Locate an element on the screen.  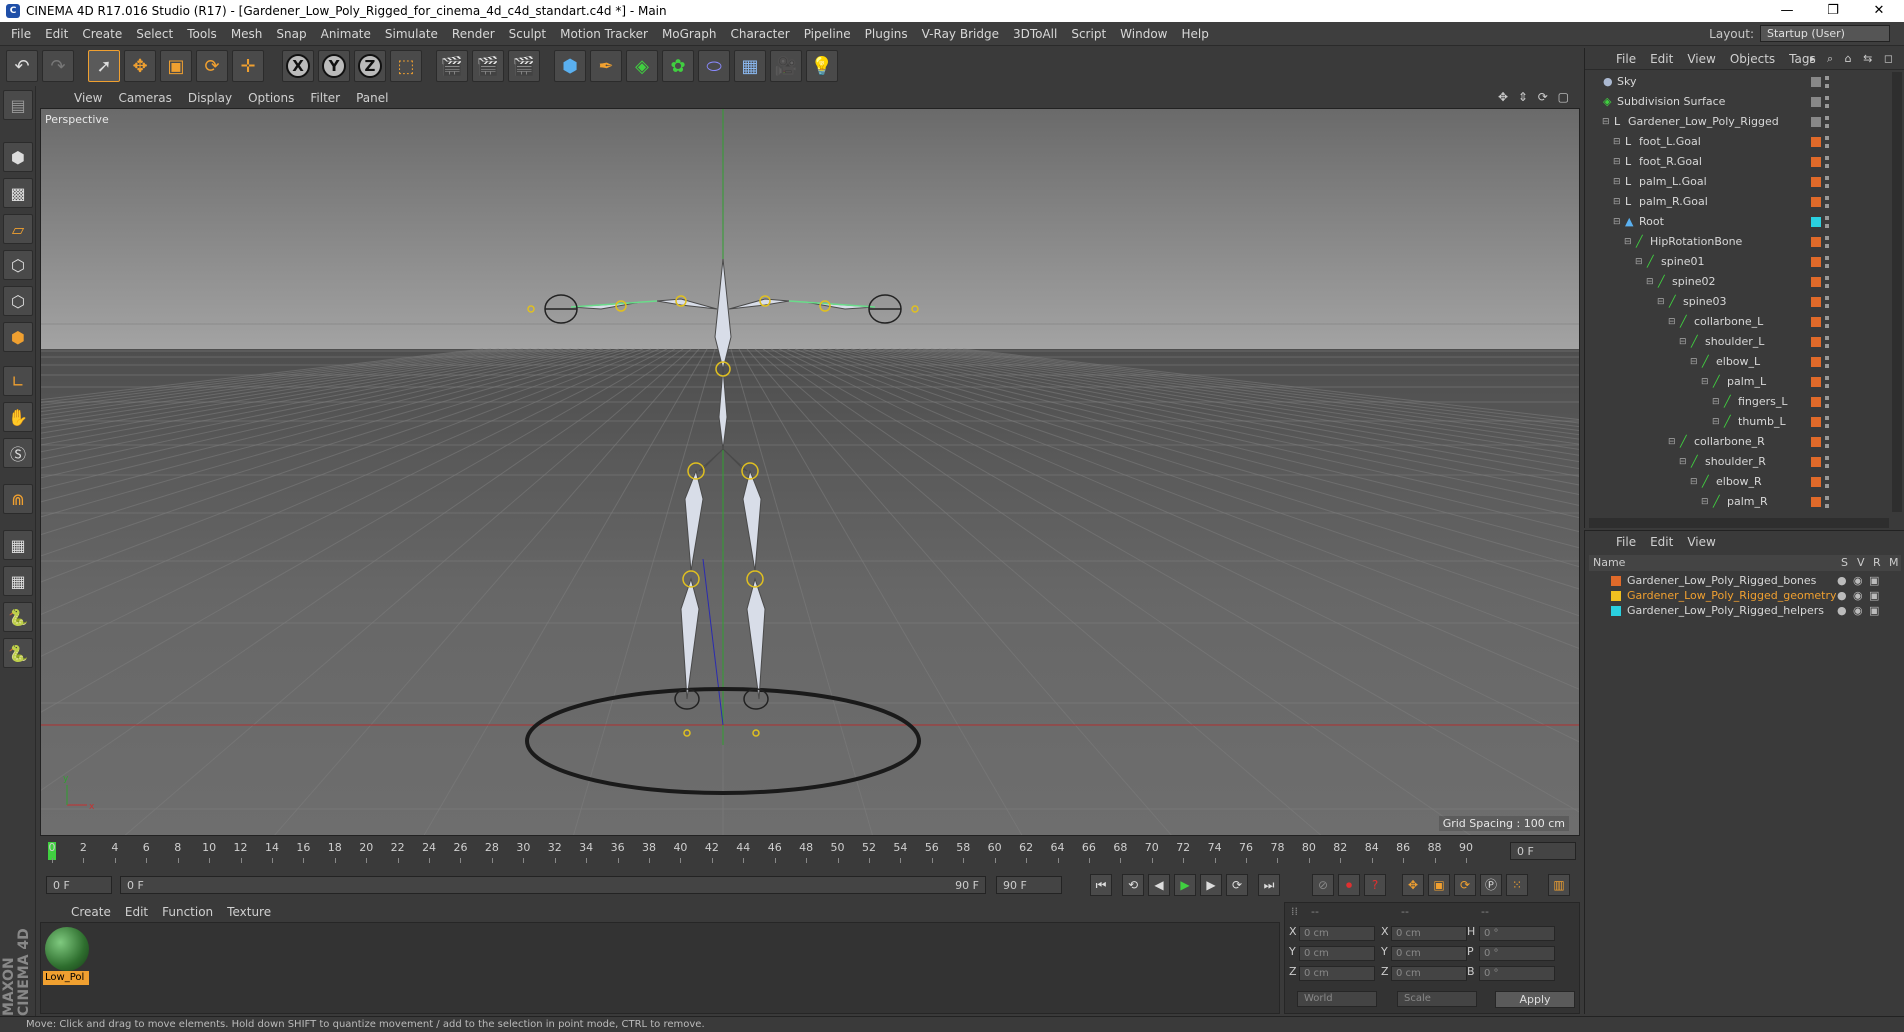
redo-button: ↷ is located at coordinates (58, 66).